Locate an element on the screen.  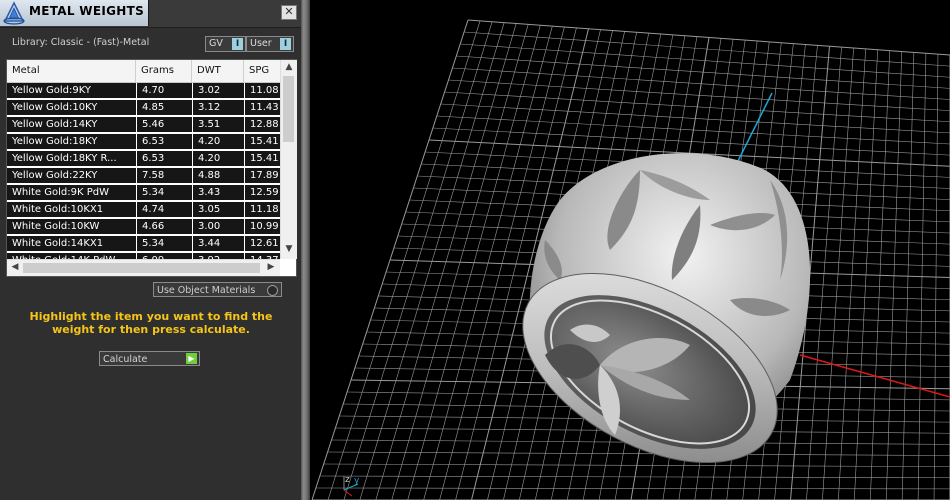
grams-cell: 4.70 is located at coordinates (164, 90).